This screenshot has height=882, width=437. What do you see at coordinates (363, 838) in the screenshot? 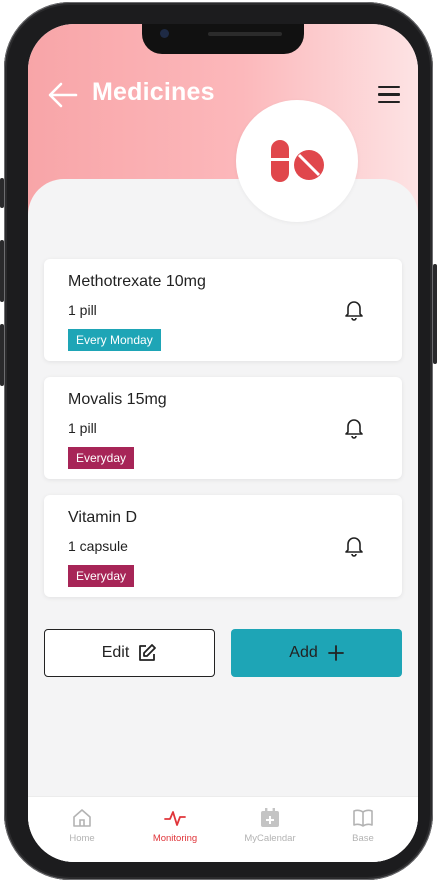
I see `tab-label: Base` at bounding box center [363, 838].